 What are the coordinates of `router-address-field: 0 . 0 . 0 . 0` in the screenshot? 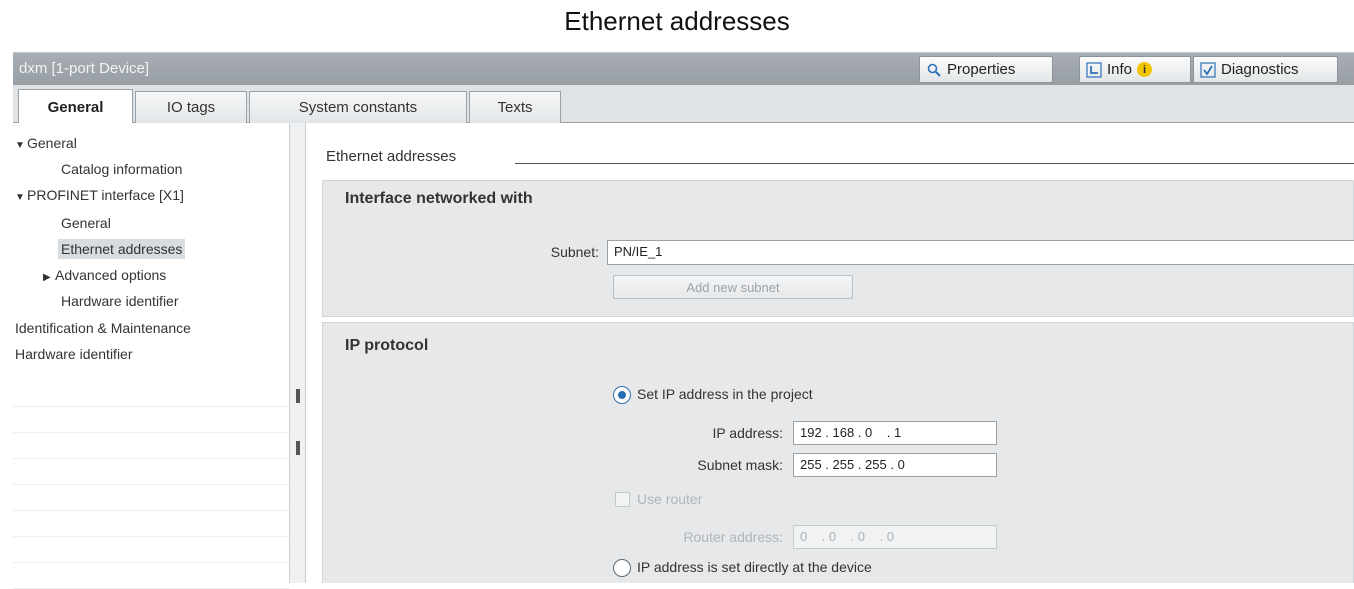 It's located at (895, 537).